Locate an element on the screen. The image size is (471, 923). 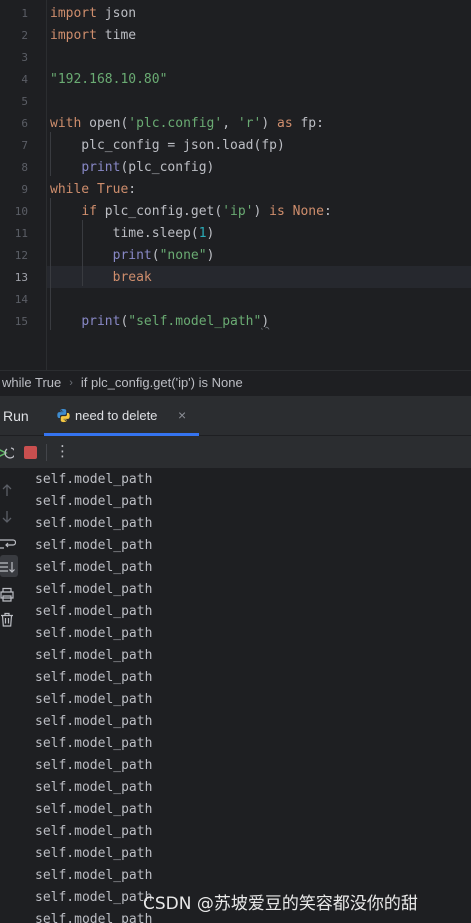
code-line: break is located at coordinates (101, 278).